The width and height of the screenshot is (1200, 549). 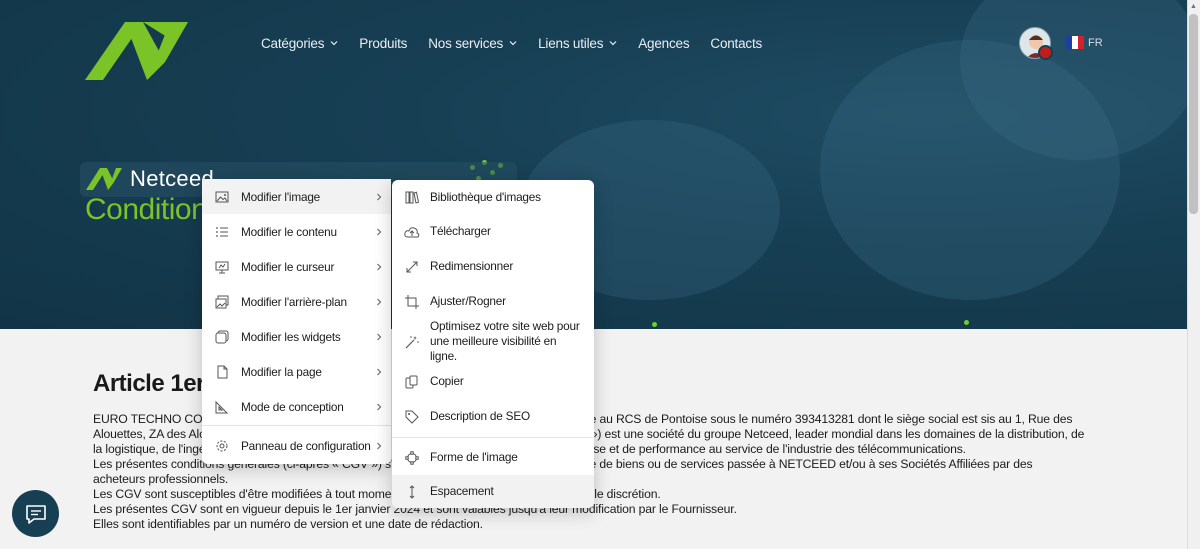 I want to click on menu-item-label: Modifier le contenu, so click(x=289, y=231).